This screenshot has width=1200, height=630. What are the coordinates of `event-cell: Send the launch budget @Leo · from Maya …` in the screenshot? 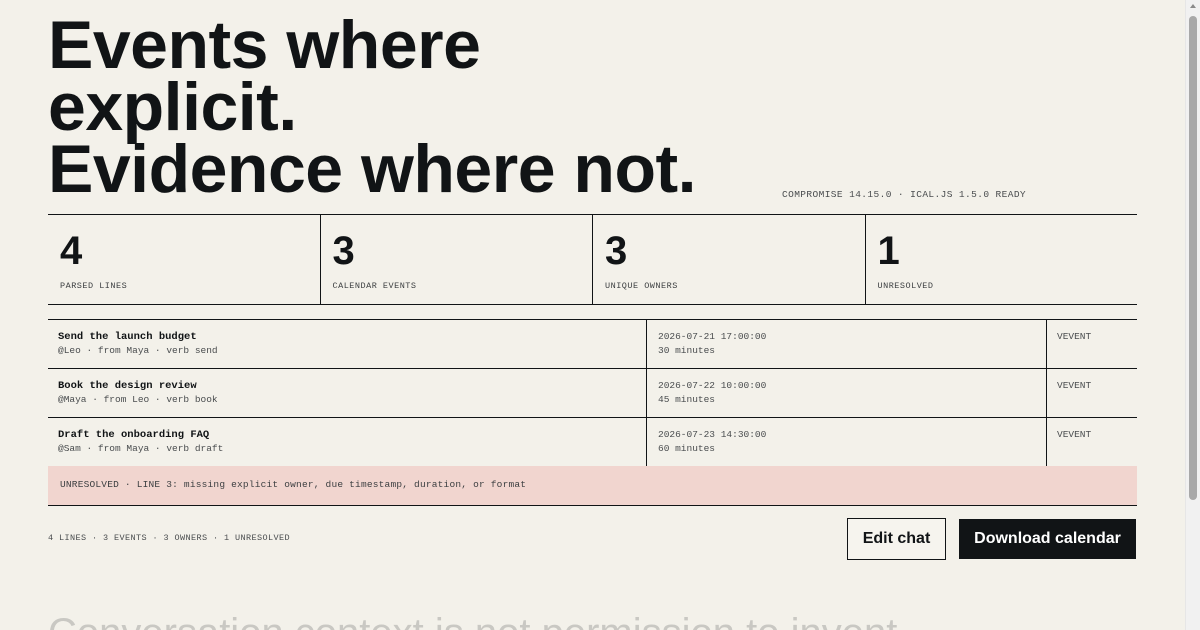 It's located at (347, 344).